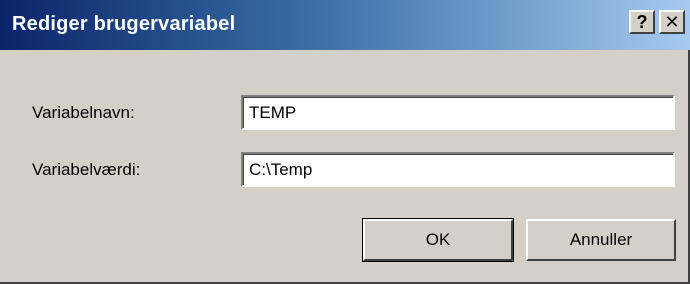  What do you see at coordinates (438, 240) in the screenshot?
I see `ok-button: OK` at bounding box center [438, 240].